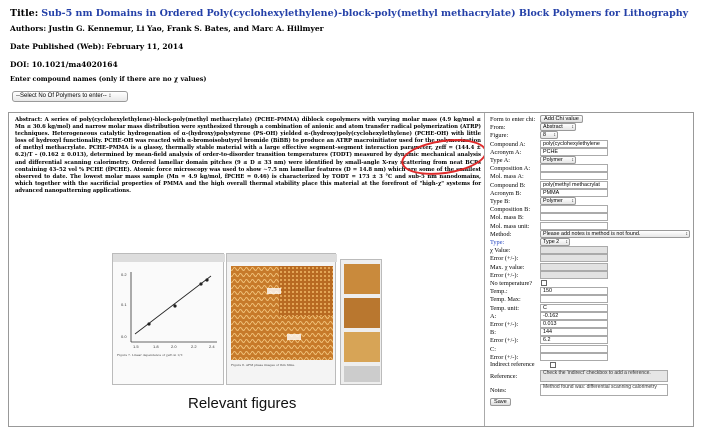 Image resolution: width=704 pixels, height=430 pixels. What do you see at coordinates (124, 274) in the screenshot?
I see `svg-text: 0.2` at bounding box center [124, 274].